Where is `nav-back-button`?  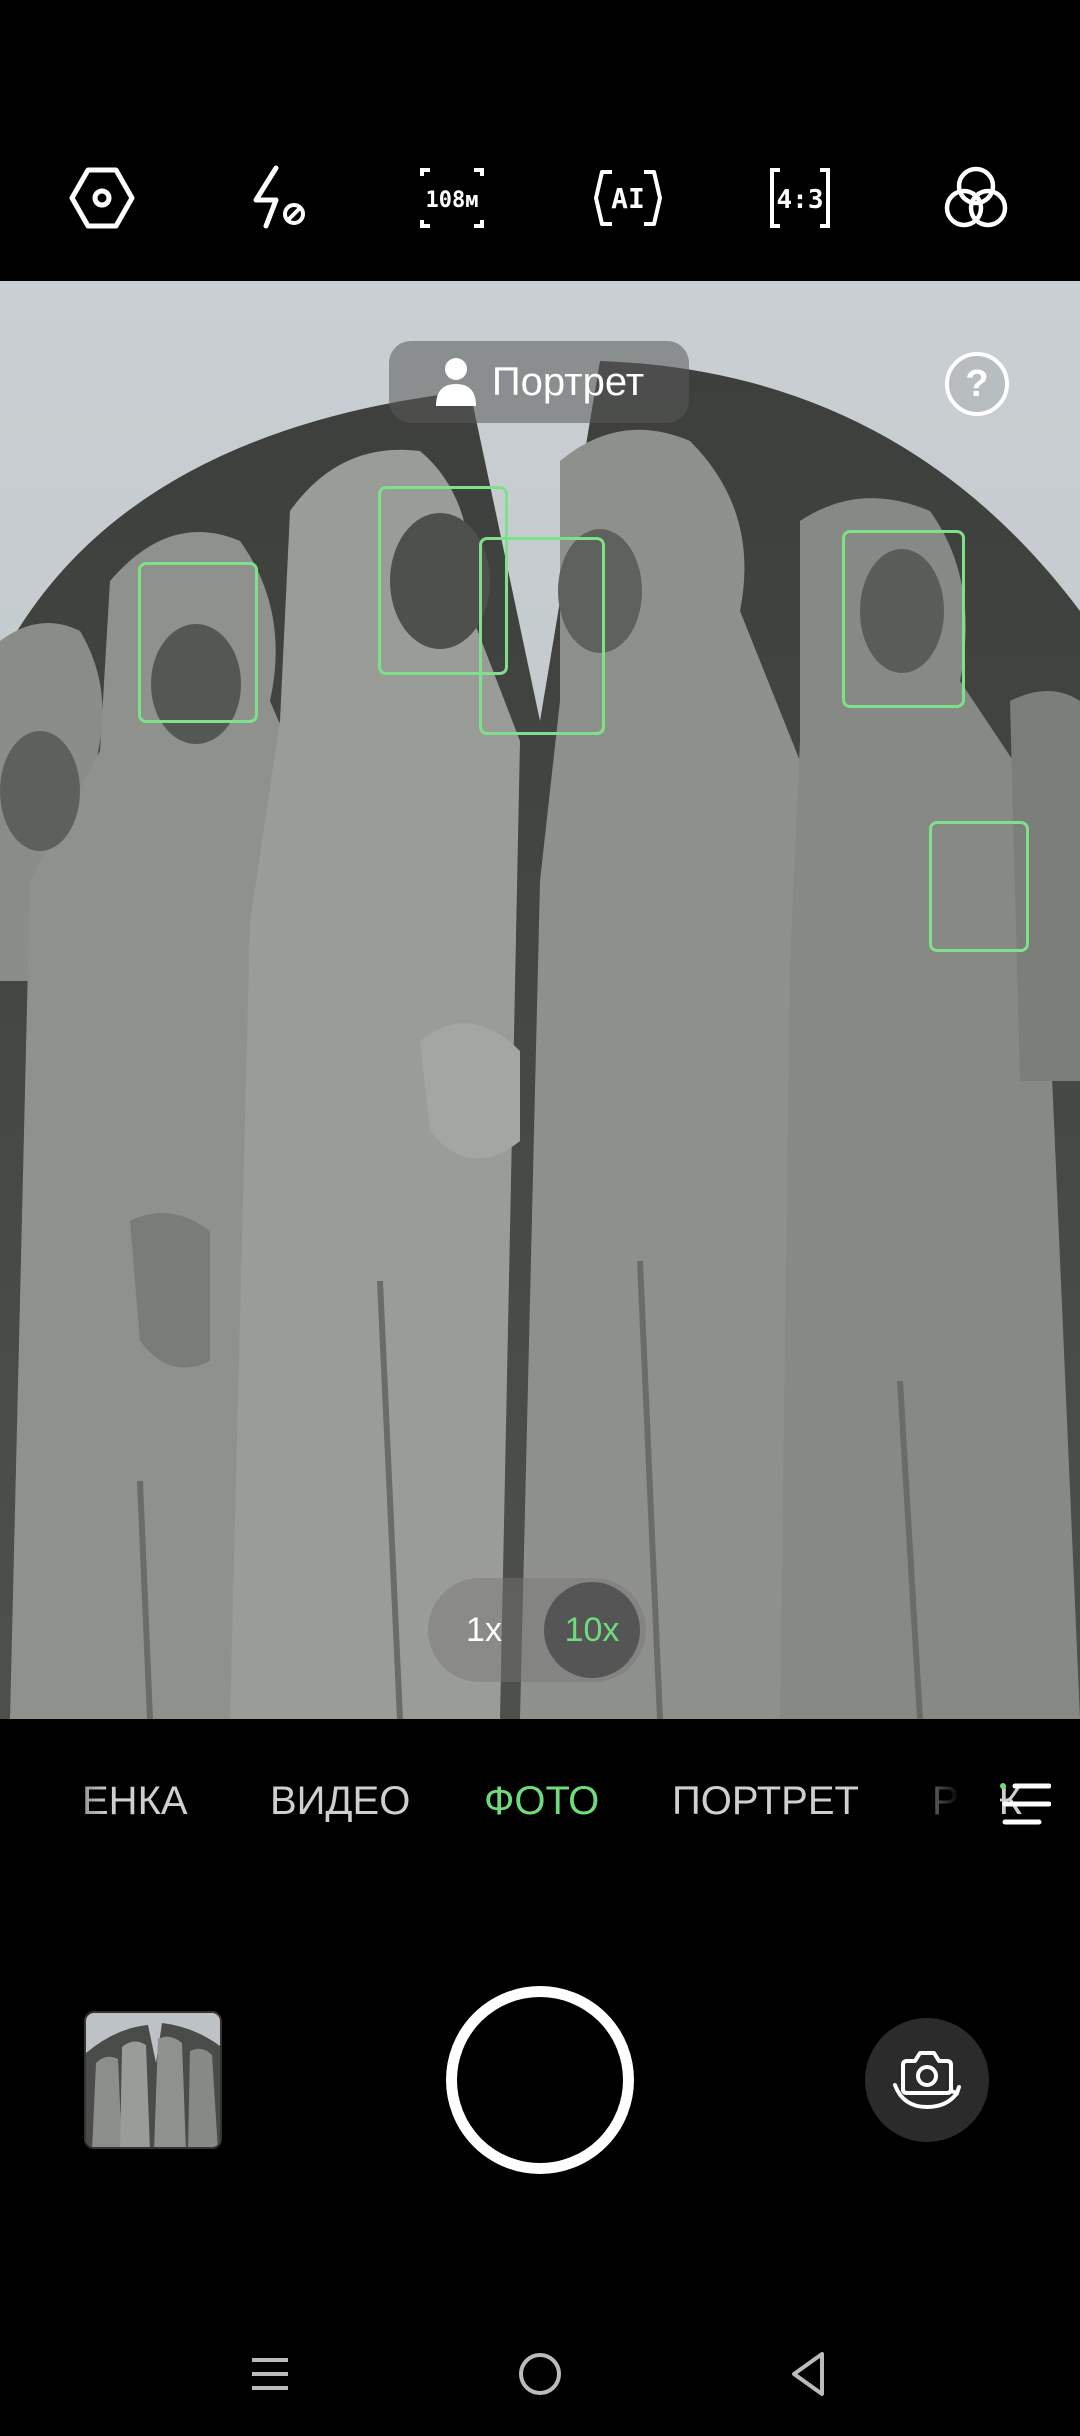
nav-back-button is located at coordinates (808, 2374).